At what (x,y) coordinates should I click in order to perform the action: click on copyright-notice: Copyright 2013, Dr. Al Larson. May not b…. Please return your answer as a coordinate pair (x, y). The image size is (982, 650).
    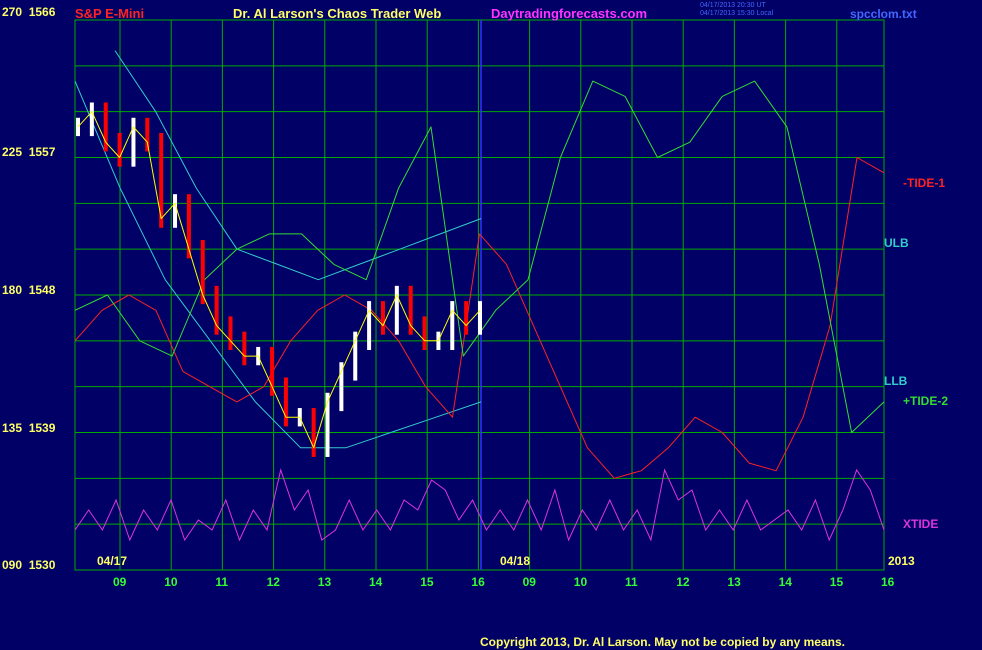
    Looking at the image, I should click on (662, 642).